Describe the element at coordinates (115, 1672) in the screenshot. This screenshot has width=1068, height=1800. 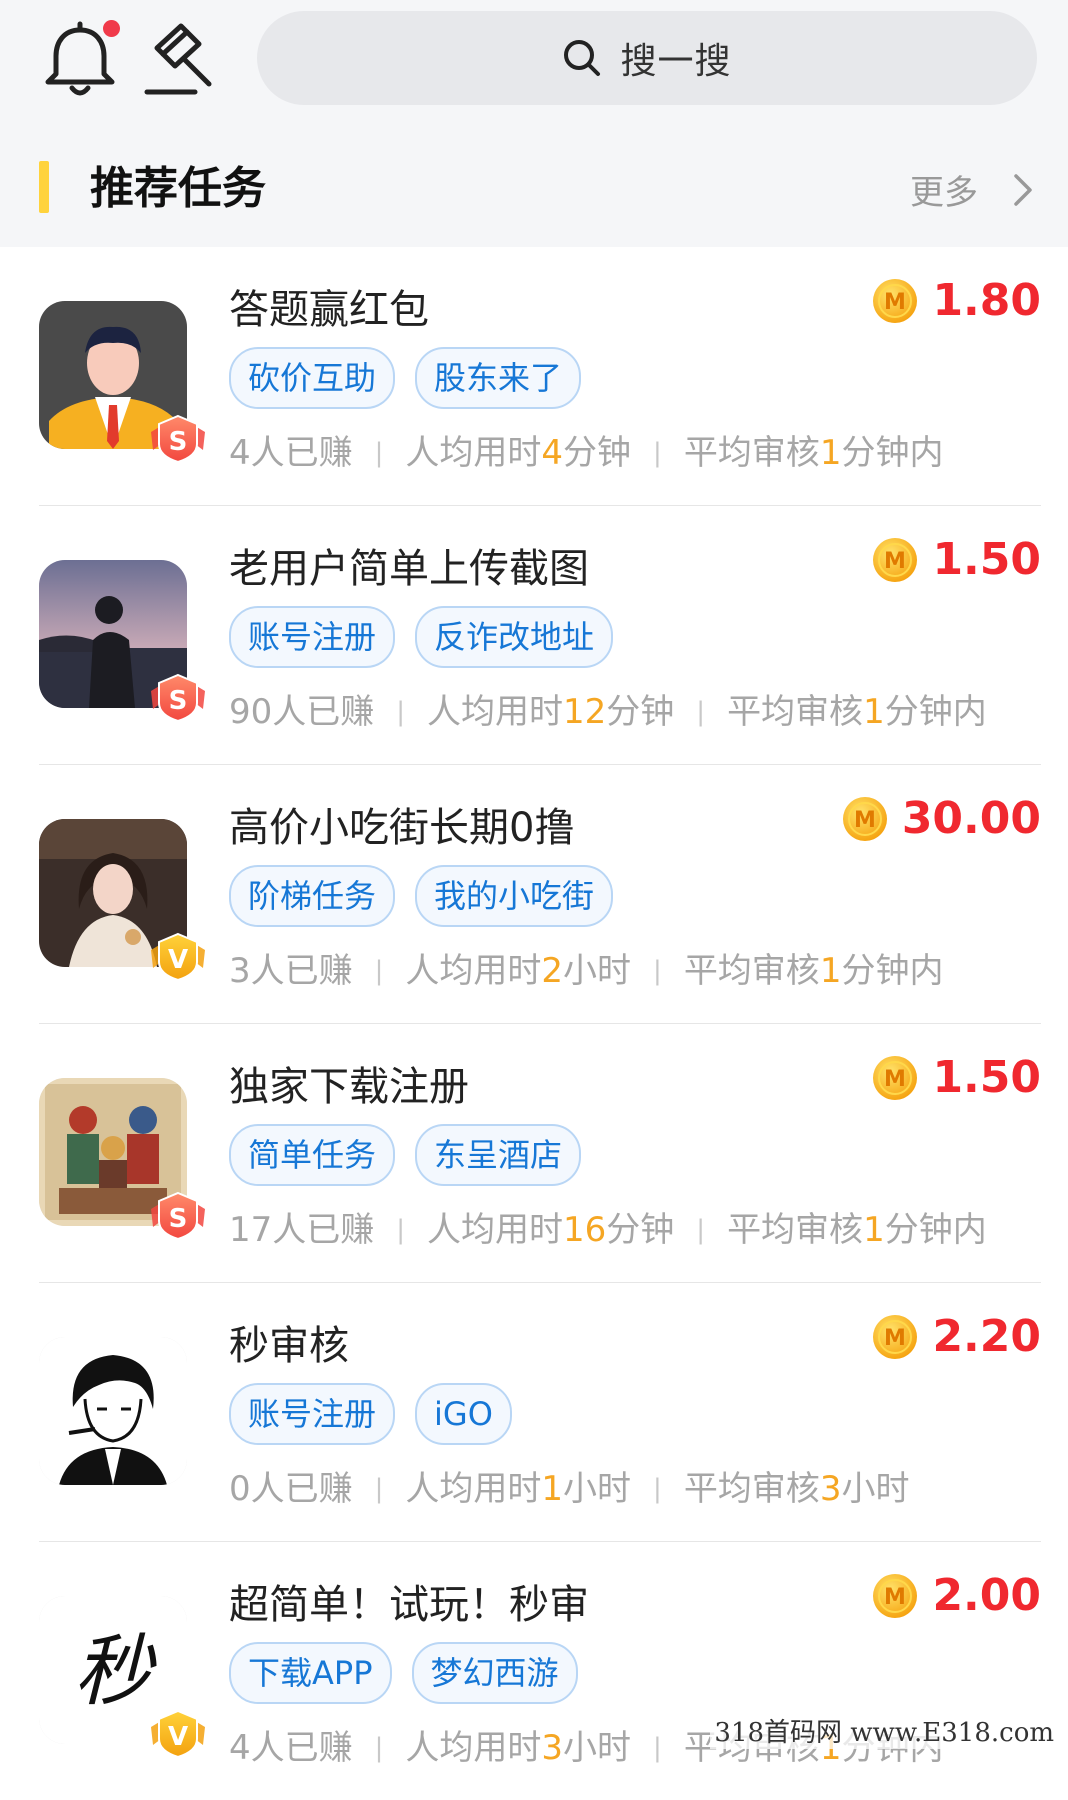
I see `calligraphy-text: 秒` at that location.